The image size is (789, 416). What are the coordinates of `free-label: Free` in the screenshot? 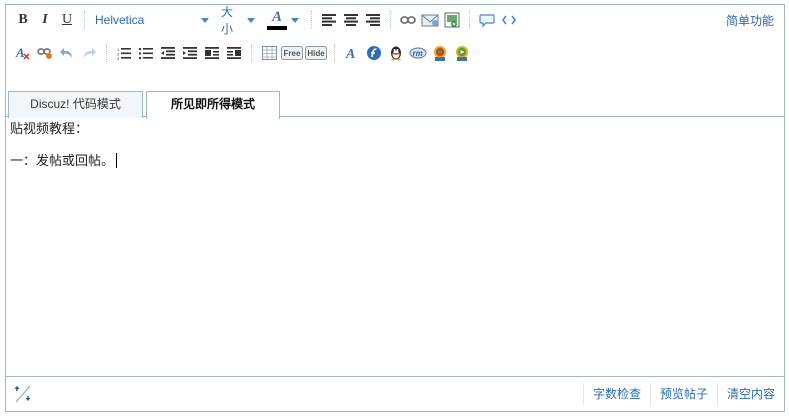 It's located at (292, 53).